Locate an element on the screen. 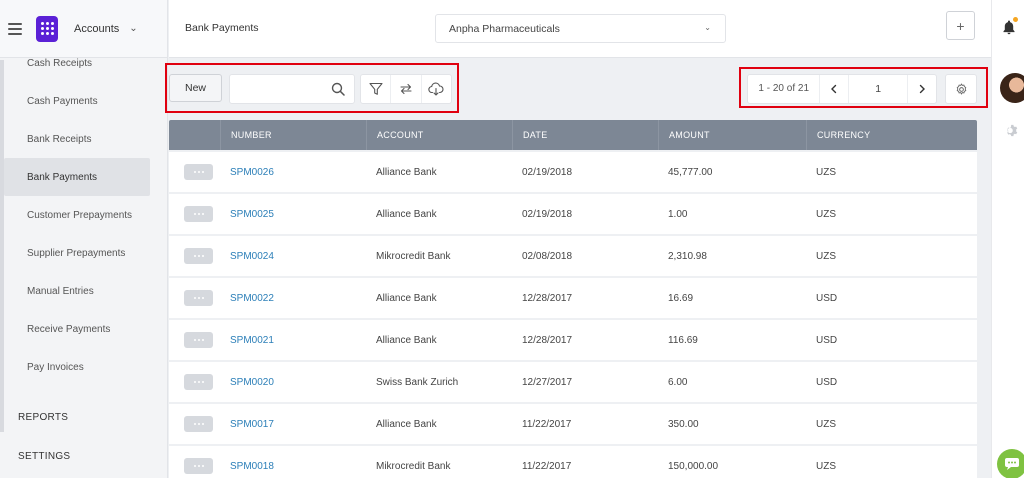  document-number-link: SPM0025 is located at coordinates (252, 214).